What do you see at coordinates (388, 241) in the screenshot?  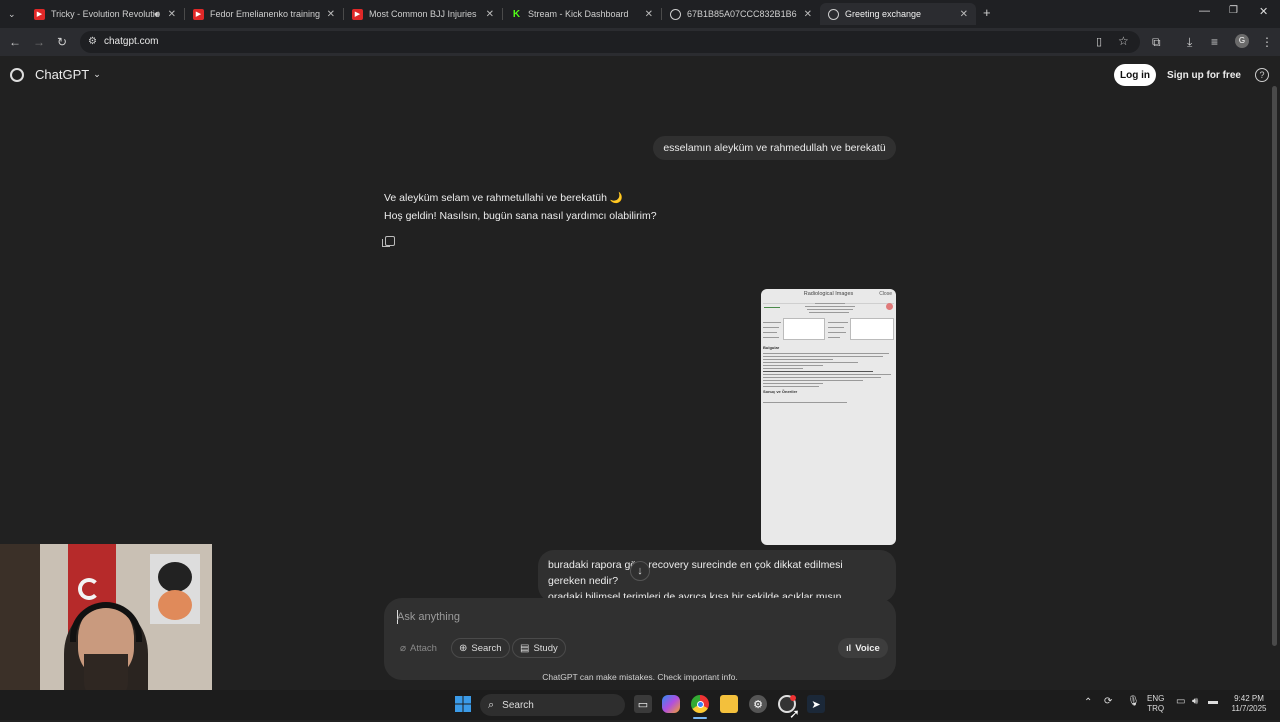 I see `copy-icon` at bounding box center [388, 241].